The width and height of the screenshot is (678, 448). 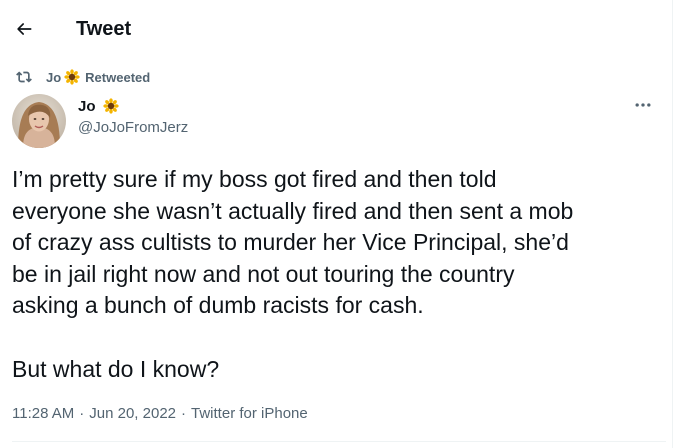 What do you see at coordinates (132, 414) in the screenshot?
I see `tweet-date: Jun 20, 2022` at bounding box center [132, 414].